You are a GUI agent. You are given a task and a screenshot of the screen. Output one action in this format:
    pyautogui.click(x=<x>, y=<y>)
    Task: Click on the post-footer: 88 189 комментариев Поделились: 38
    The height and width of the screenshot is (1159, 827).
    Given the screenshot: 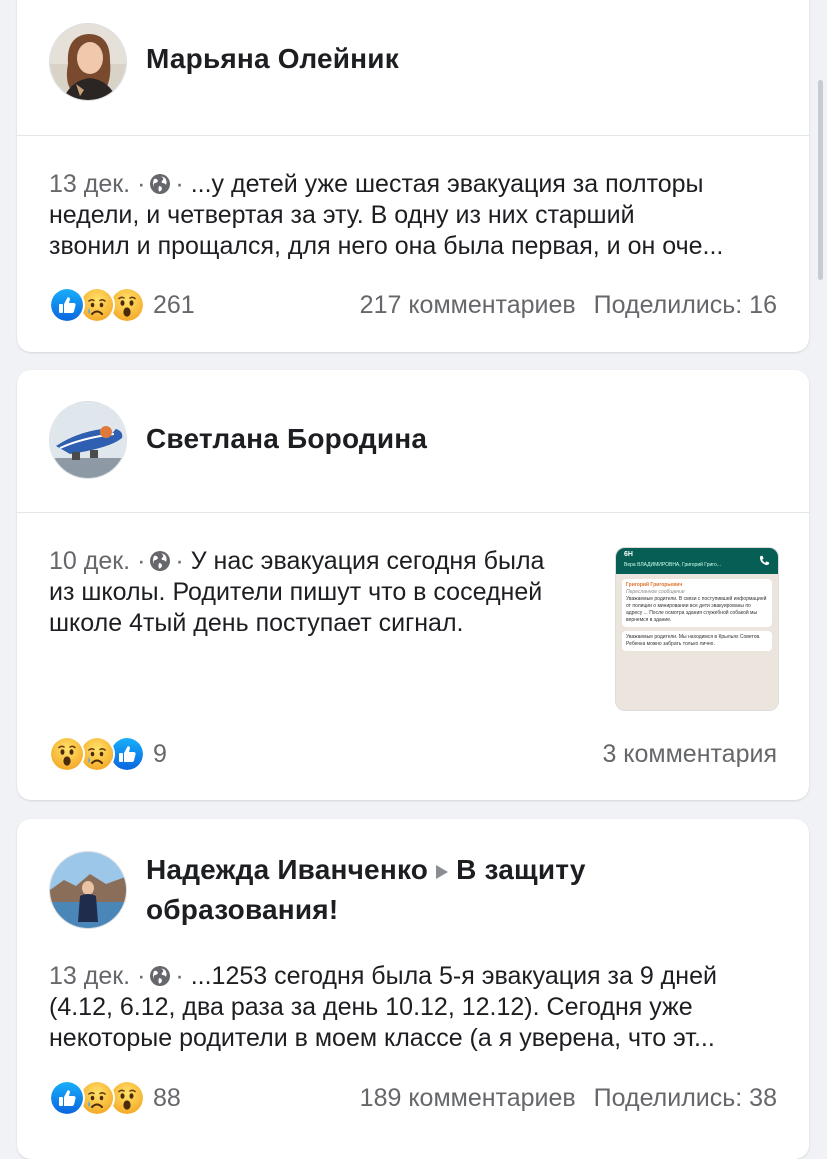 What is the action you would take?
    pyautogui.click(x=413, y=1098)
    